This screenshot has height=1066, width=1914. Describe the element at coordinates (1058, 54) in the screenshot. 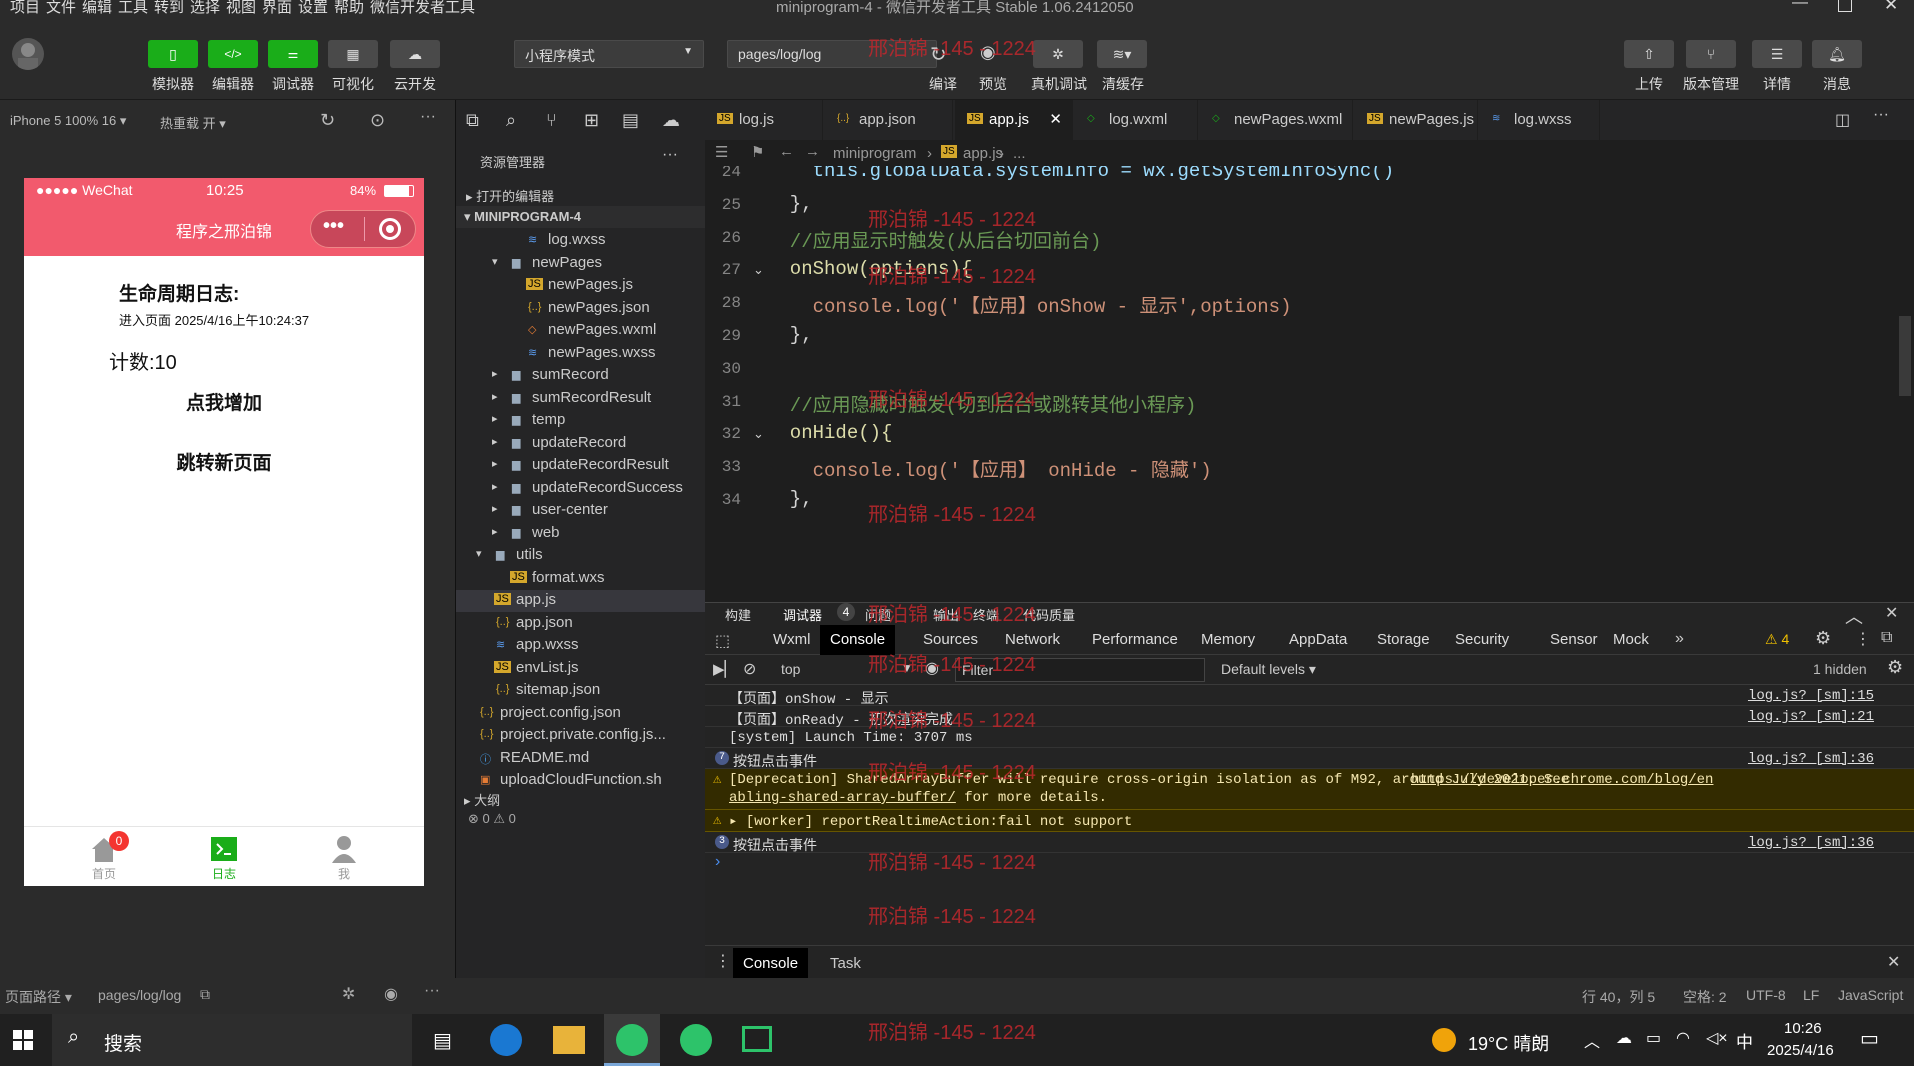

I see `real-debug-button: ✲` at that location.